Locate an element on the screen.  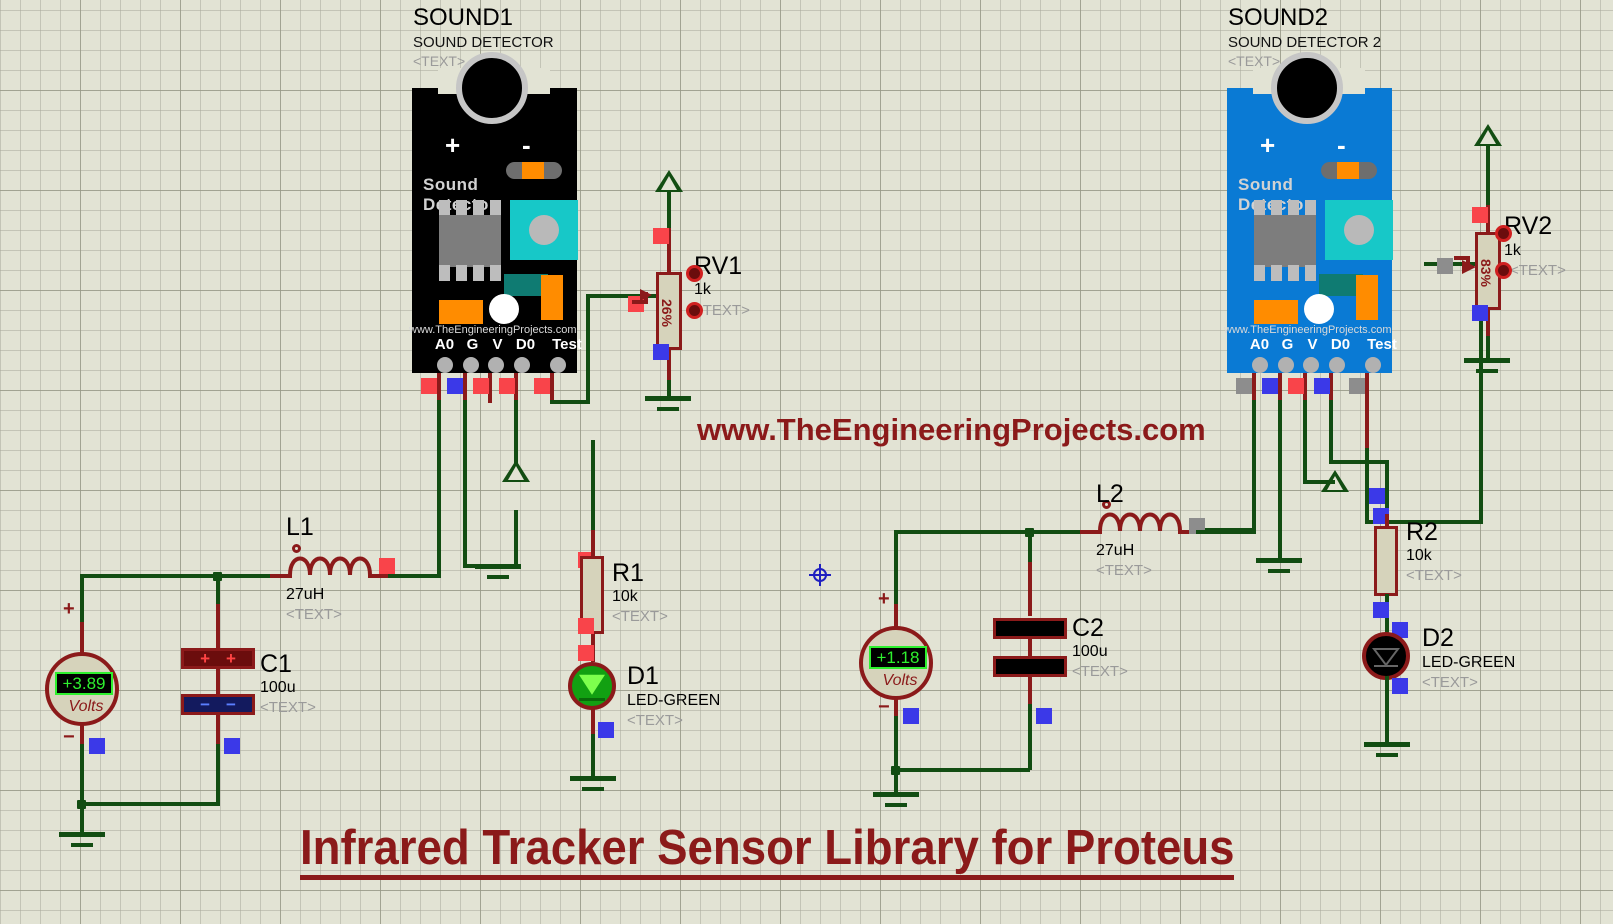
rv1-wiper-percent: 26% is located at coordinates (667, 313).